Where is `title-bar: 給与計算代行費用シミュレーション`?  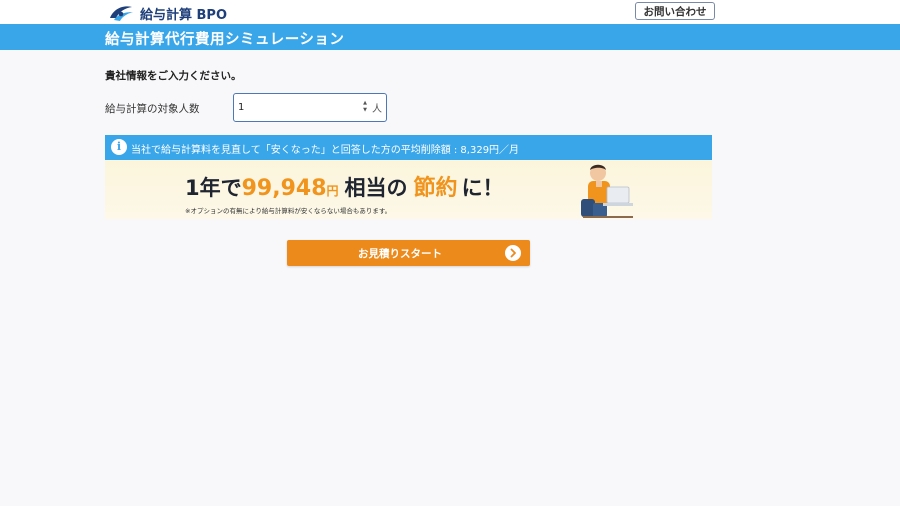 title-bar: 給与計算代行費用シミュレーション is located at coordinates (450, 37).